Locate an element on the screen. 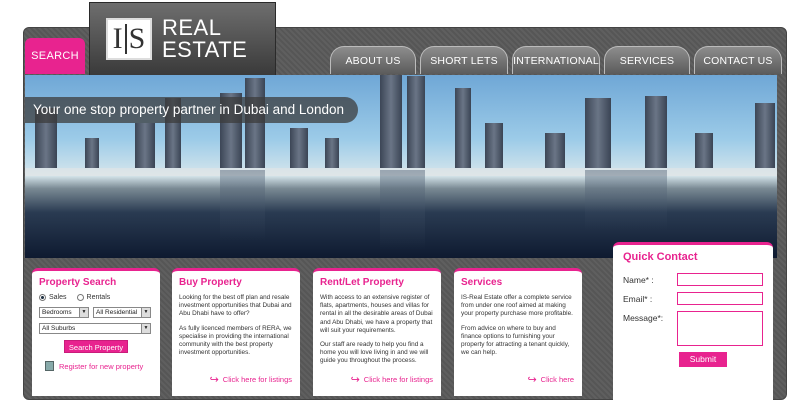  nav-about-us: ABOUT US is located at coordinates (373, 60).